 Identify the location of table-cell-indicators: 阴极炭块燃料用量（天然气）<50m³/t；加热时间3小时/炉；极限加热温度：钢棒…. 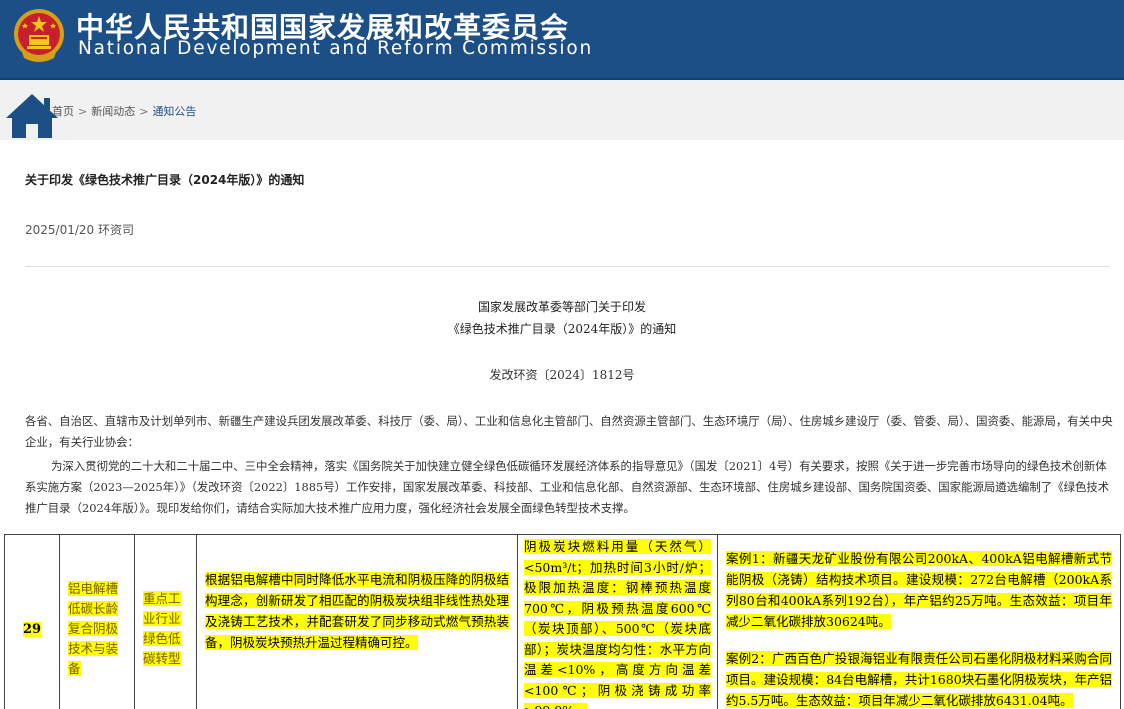
(617, 621).